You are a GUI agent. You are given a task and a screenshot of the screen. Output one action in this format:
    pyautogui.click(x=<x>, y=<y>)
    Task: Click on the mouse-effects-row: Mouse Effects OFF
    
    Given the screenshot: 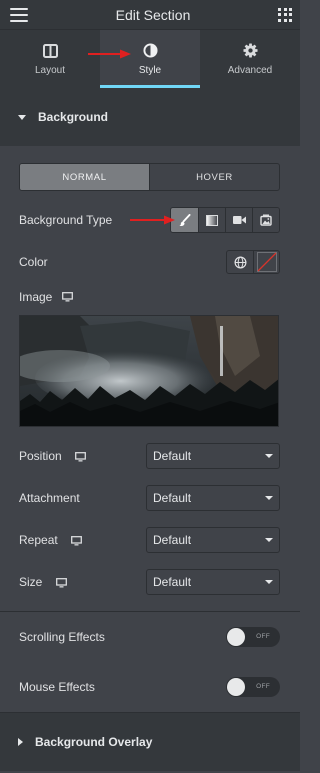 What is the action you would take?
    pyautogui.click(x=150, y=687)
    